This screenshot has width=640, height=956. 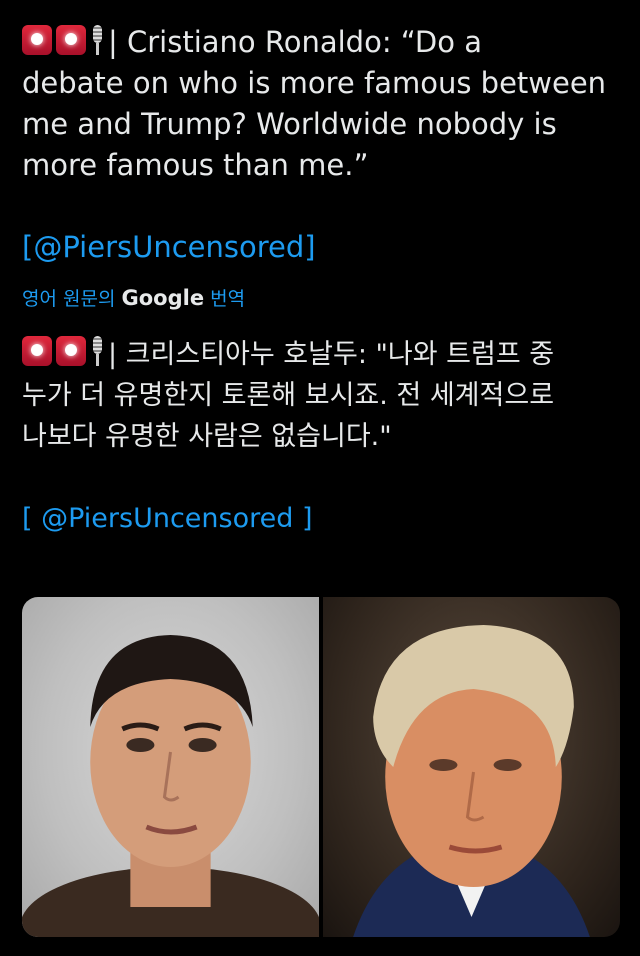 What do you see at coordinates (69, 299) in the screenshot?
I see `translation-prefix: 영어 원문의` at bounding box center [69, 299].